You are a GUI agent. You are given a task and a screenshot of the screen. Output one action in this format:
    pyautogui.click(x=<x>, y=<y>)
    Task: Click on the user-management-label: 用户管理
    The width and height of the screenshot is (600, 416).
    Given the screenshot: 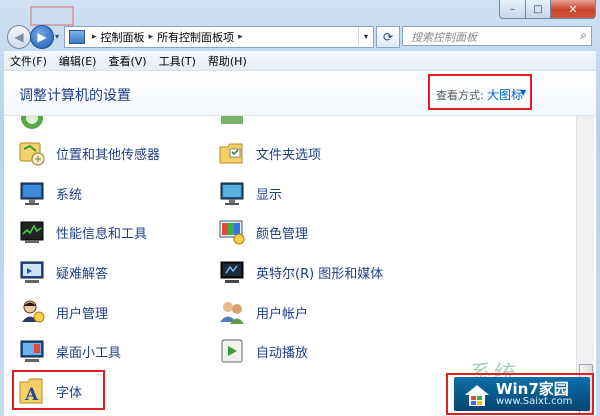 What is the action you would take?
    pyautogui.click(x=82, y=314)
    